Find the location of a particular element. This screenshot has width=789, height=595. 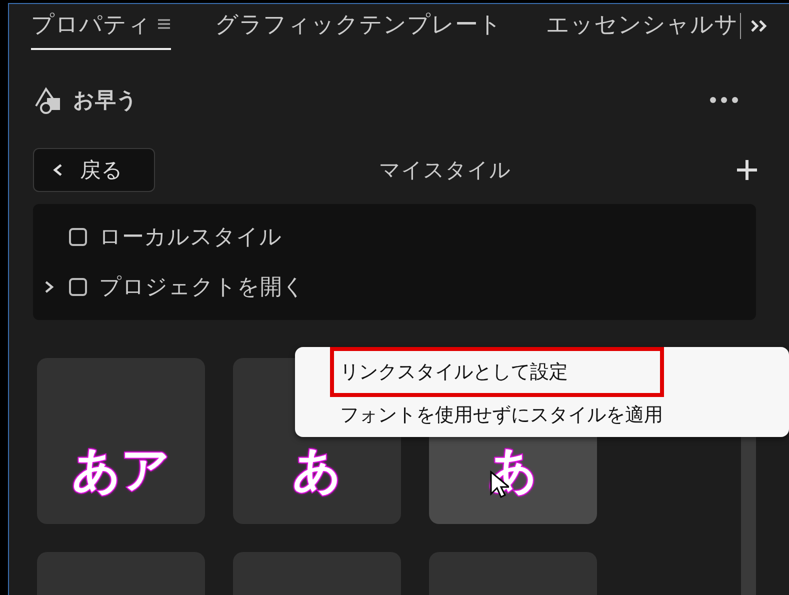

section-title: マイスタイル is located at coordinates (445, 170).